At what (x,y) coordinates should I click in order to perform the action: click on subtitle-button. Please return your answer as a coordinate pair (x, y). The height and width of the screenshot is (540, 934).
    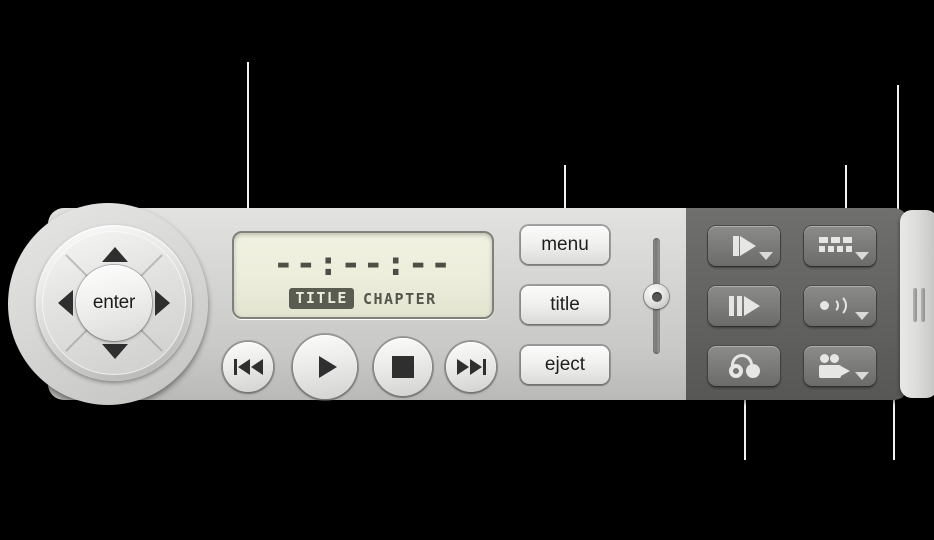
    Looking at the image, I should click on (840, 246).